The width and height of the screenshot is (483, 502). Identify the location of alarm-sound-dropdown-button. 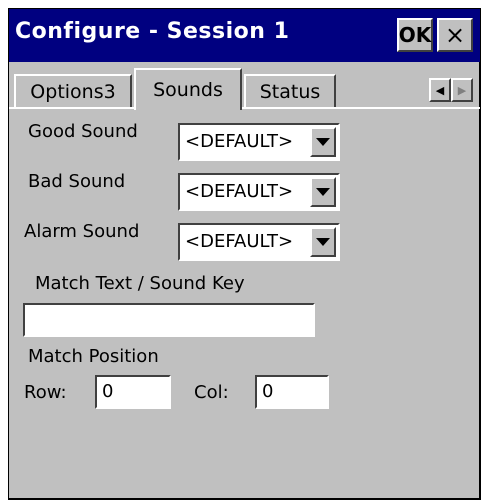
(323, 242).